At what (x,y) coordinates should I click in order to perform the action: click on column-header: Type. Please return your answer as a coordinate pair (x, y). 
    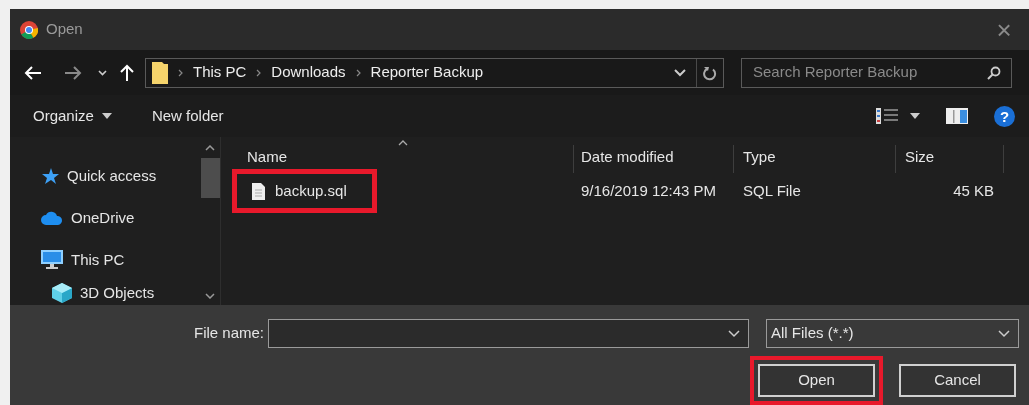
    Looking at the image, I should click on (815, 159).